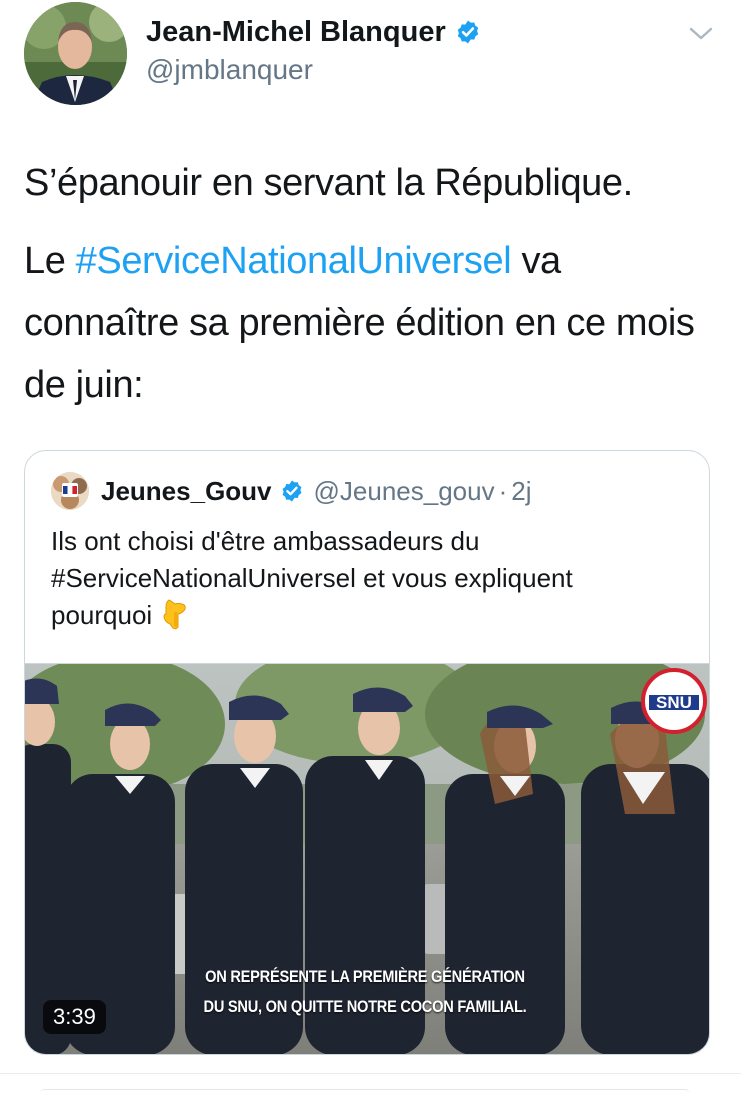 Image resolution: width=741 pixels, height=1094 pixels. I want to click on video-subtitle-line1: ON REPRÉSENTE LA PREMIÈRE GÉNÉRATION, so click(365, 976).